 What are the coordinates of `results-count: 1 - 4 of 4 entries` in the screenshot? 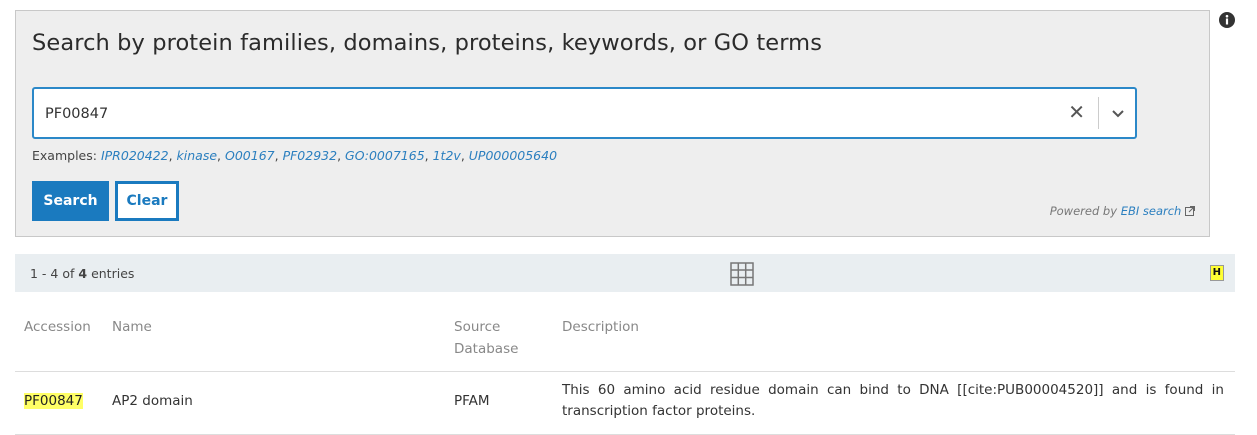 It's located at (82, 273).